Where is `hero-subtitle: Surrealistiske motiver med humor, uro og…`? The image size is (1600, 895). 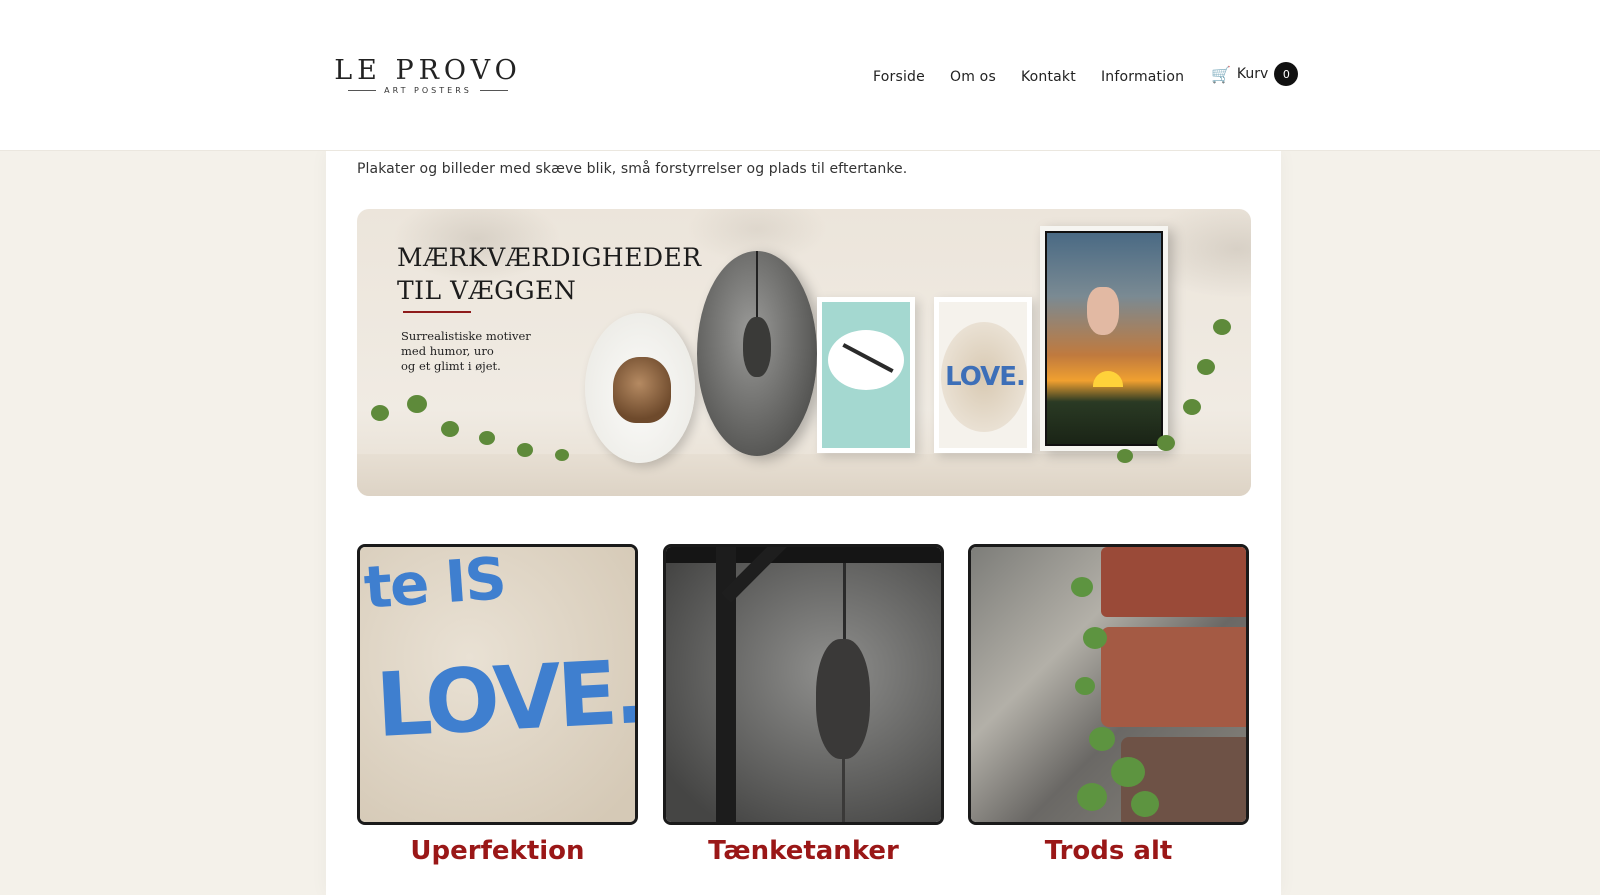 hero-subtitle: Surrealistiske motiver med humor, uro og… is located at coordinates (471, 351).